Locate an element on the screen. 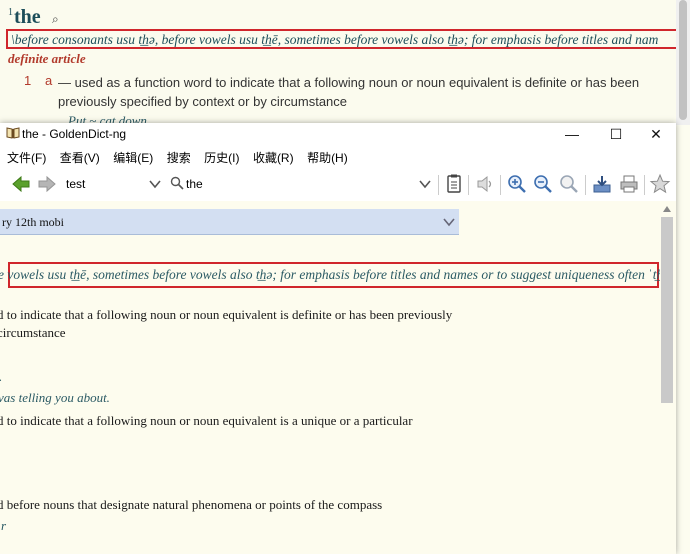 This screenshot has height=554, width=690. zoom-out-icon is located at coordinates (543, 184).